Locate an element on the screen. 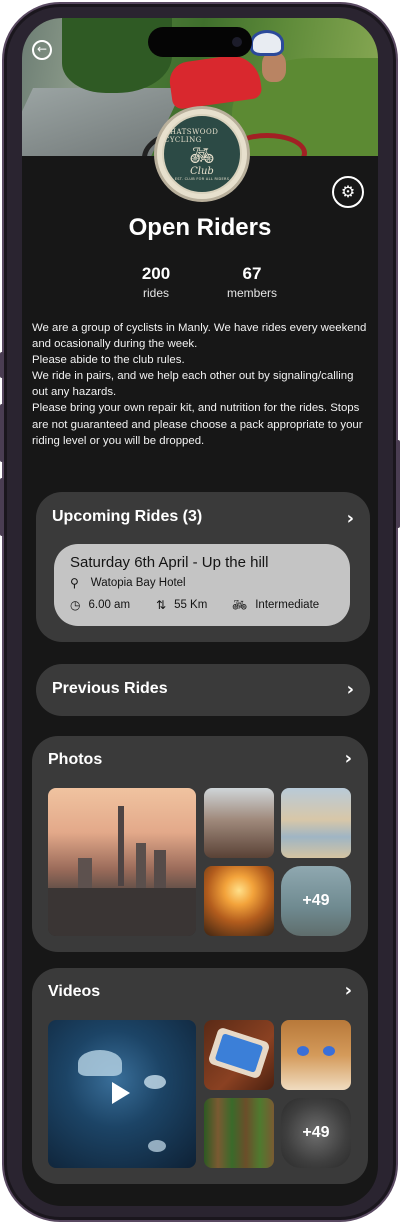  ride-location: Watopia Bay Hotel is located at coordinates (138, 583).